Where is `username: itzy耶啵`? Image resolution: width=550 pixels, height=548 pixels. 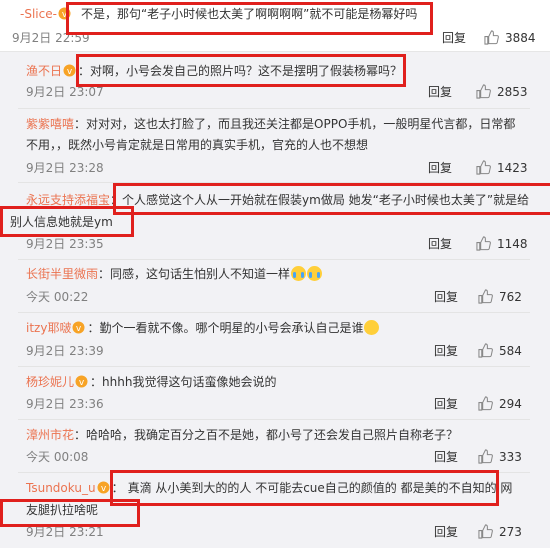 username: itzy耶啵 is located at coordinates (48, 328).